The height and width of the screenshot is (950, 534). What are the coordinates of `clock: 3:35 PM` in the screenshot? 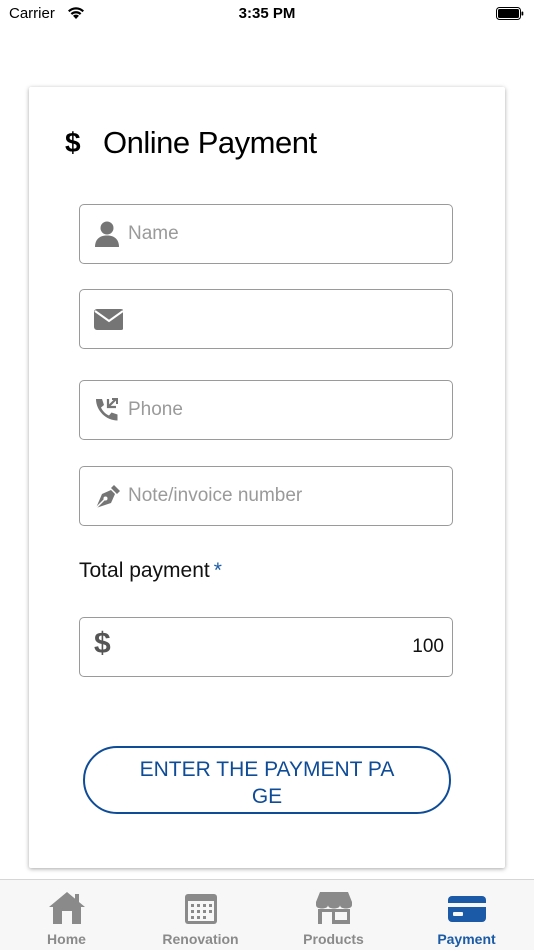 It's located at (267, 13).